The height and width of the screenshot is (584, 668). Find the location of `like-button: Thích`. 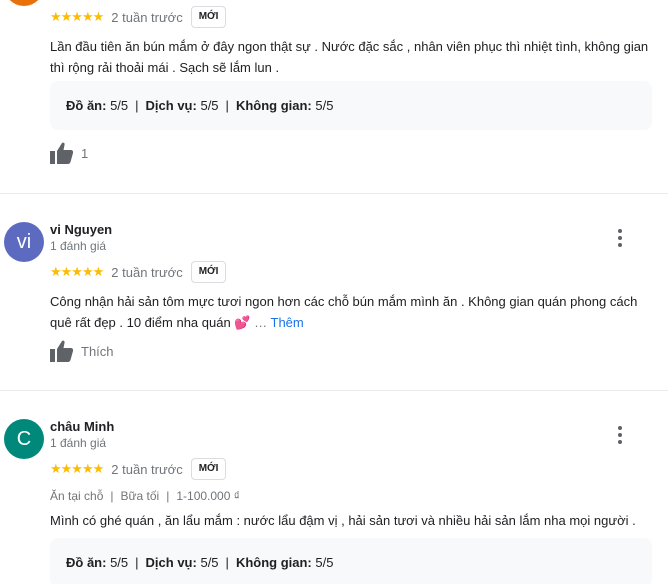

like-button: Thích is located at coordinates (82, 351).